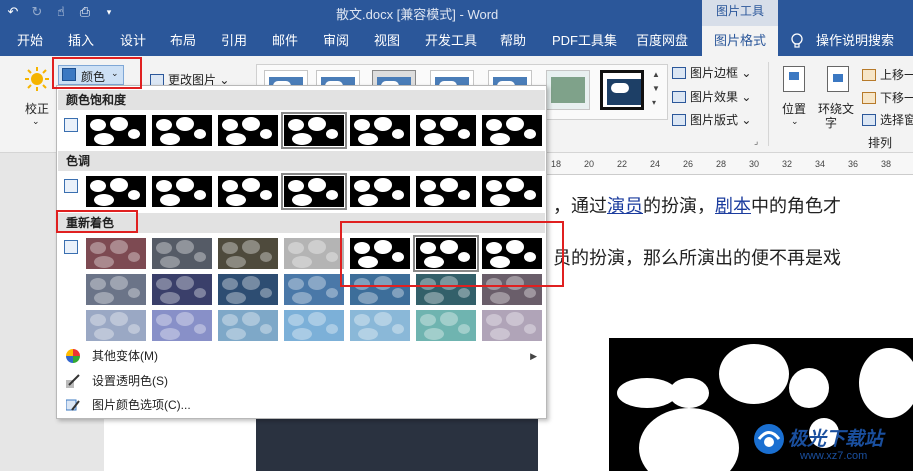 The image size is (913, 471). I want to click on hyperlink-script: 剧本, so click(733, 206).